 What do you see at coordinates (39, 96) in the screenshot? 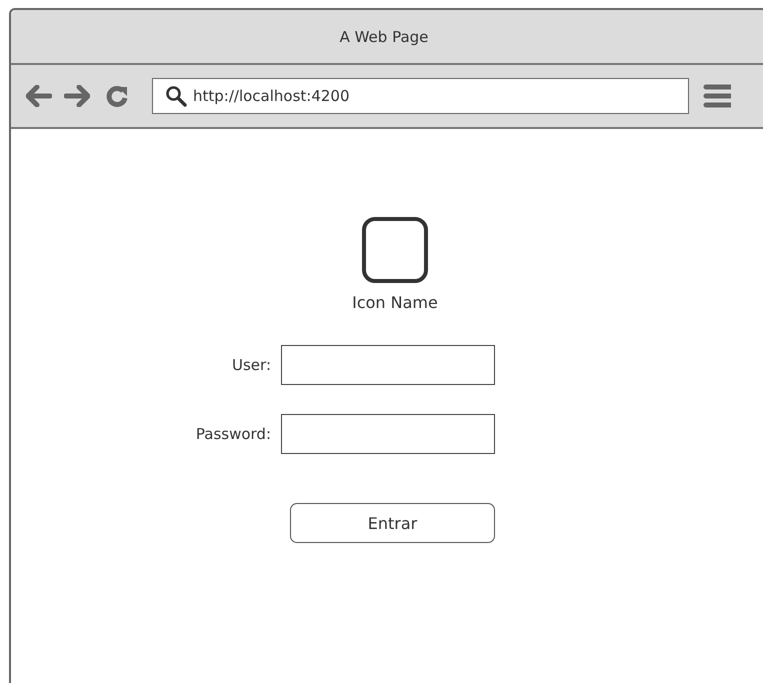
I see `back-icon` at bounding box center [39, 96].